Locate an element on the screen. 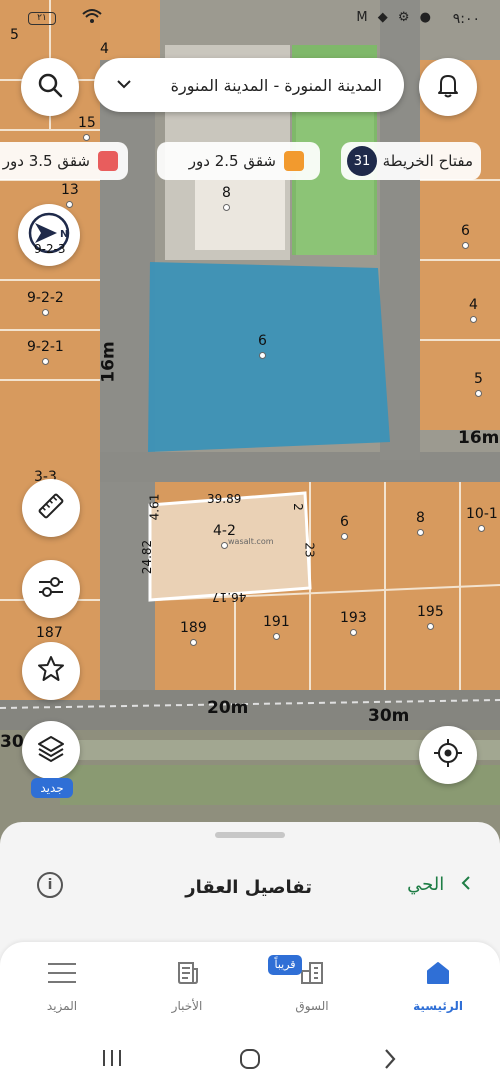 The height and width of the screenshot is (1083, 500). legend-item: شقق 2.5 دور is located at coordinates (238, 161).